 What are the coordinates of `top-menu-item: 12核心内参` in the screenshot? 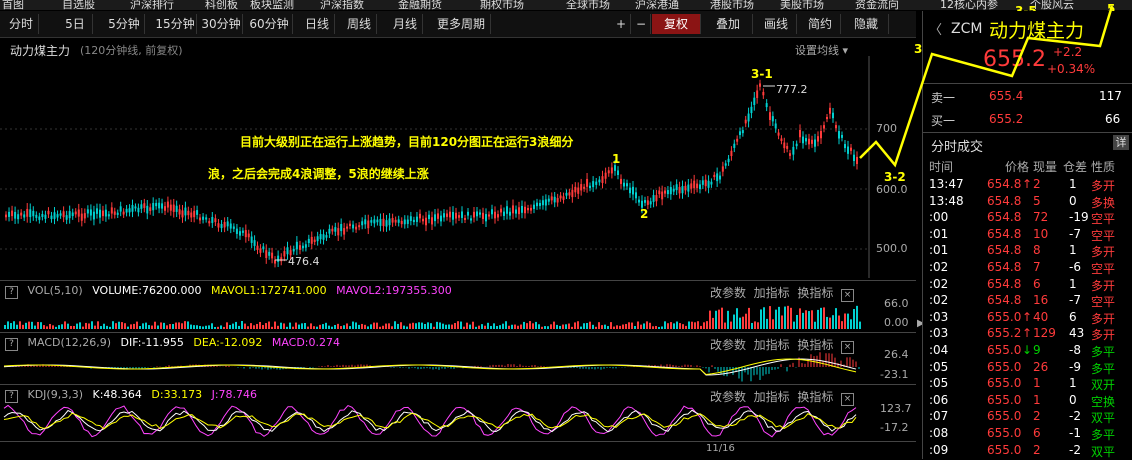 It's located at (969, 5).